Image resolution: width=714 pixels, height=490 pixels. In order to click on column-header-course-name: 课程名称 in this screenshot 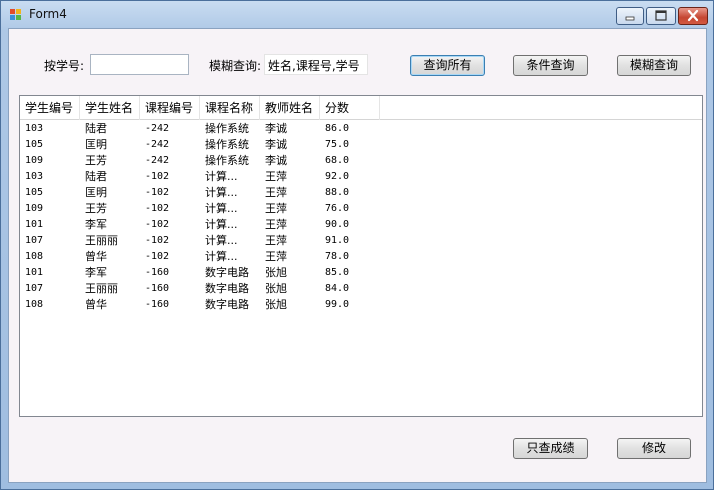, I will do `click(230, 108)`.